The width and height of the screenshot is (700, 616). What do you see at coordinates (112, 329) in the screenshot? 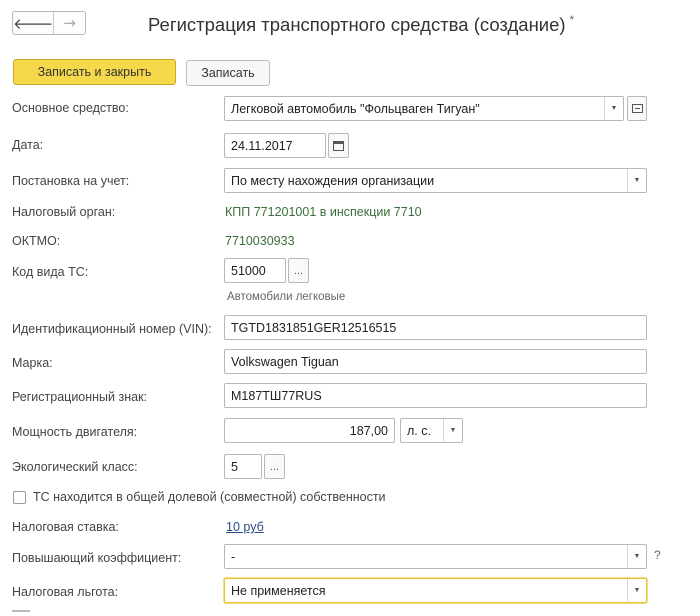
I see `vin-label: Идентификационный номер (VIN):` at bounding box center [112, 329].